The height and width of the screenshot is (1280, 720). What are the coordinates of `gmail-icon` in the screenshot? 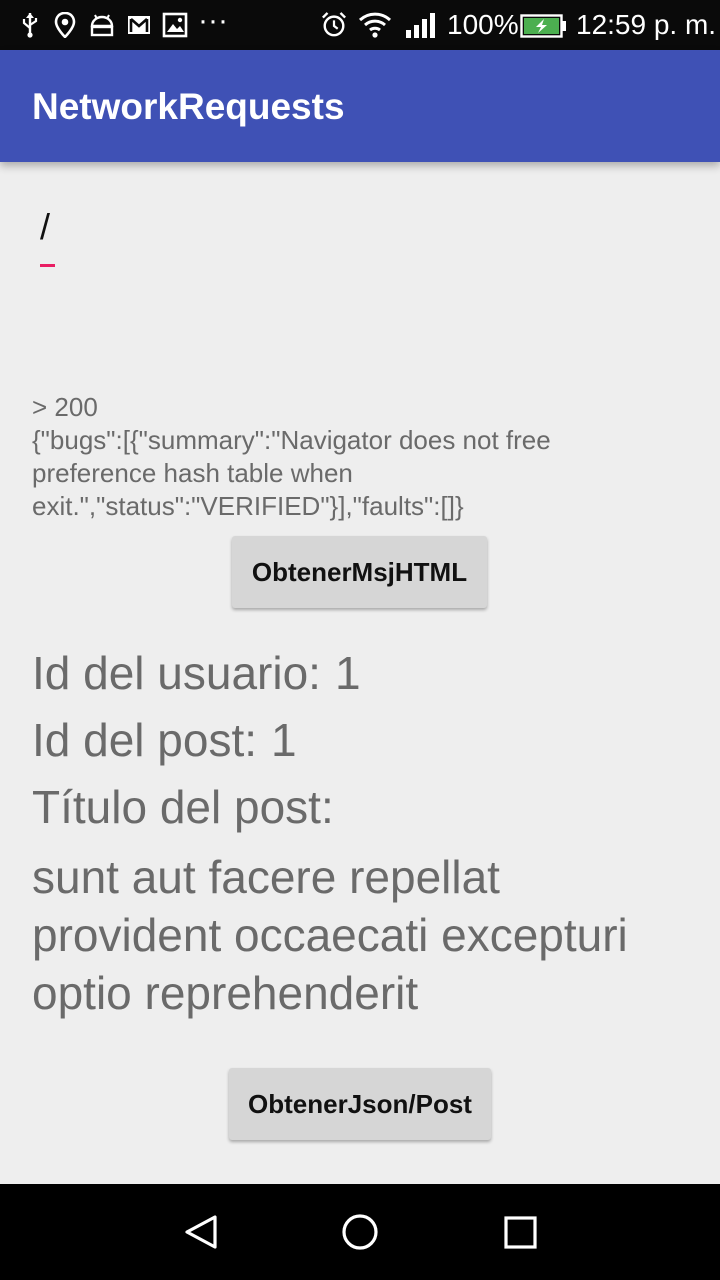 It's located at (139, 25).